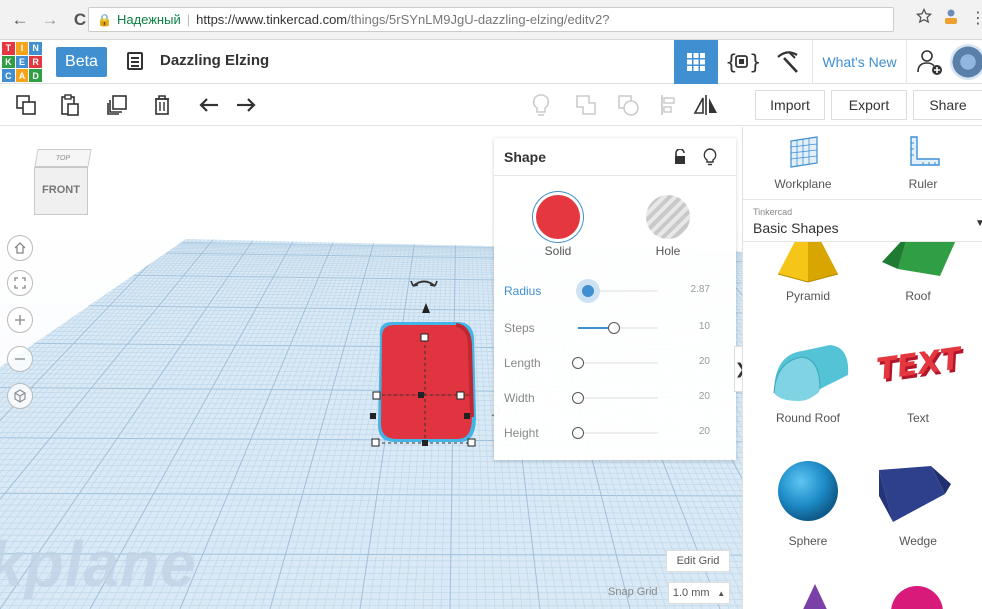 The image size is (982, 609). I want to click on chevron-down-icon: ▼, so click(978, 223).